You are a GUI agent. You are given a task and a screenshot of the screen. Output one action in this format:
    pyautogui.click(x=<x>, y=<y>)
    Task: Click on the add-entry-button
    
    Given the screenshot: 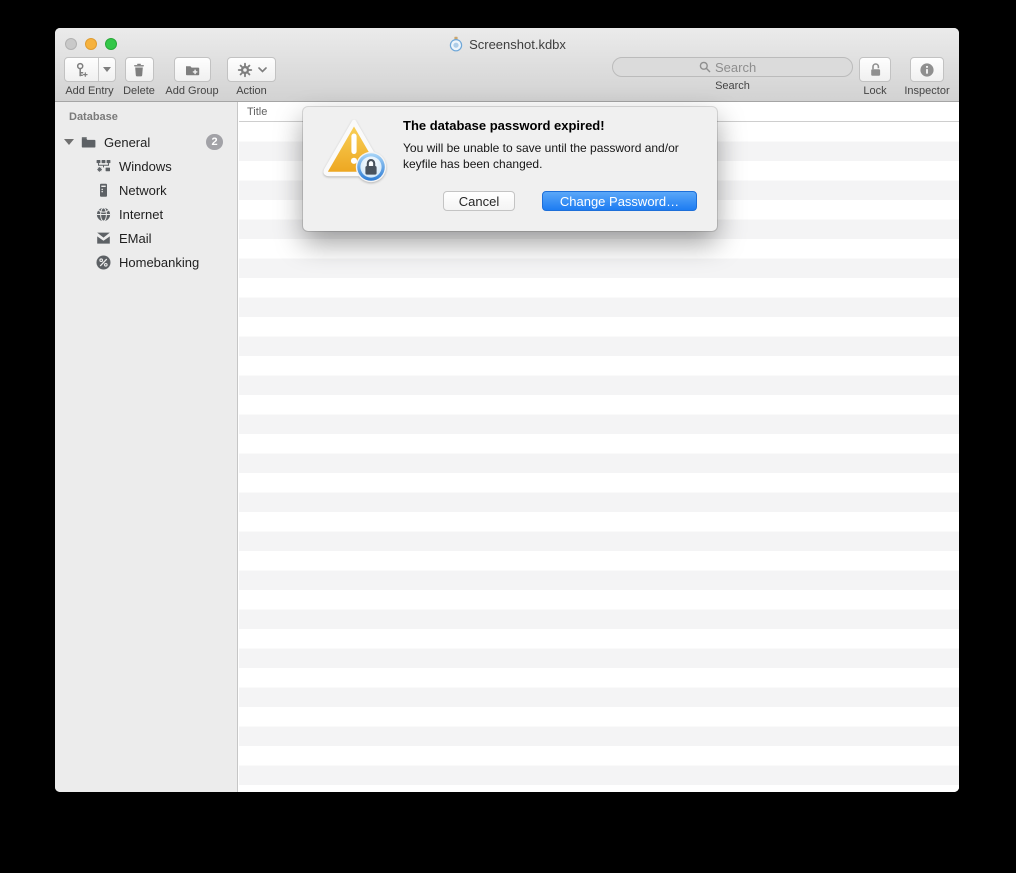 What is the action you would take?
    pyautogui.click(x=89, y=69)
    